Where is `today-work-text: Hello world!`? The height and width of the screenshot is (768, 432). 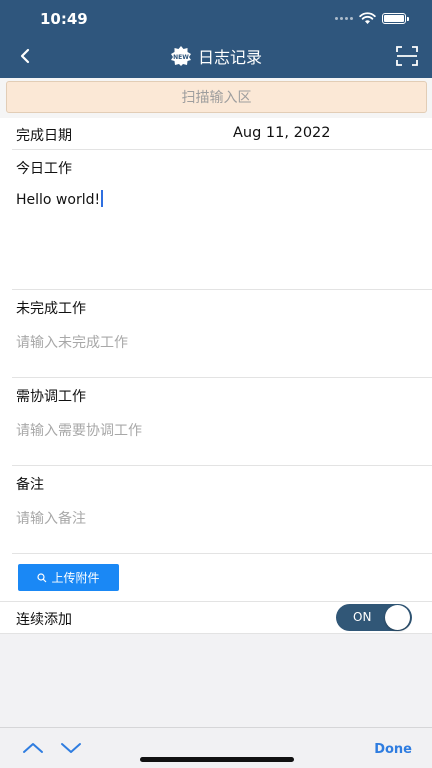 today-work-text: Hello world! is located at coordinates (58, 200).